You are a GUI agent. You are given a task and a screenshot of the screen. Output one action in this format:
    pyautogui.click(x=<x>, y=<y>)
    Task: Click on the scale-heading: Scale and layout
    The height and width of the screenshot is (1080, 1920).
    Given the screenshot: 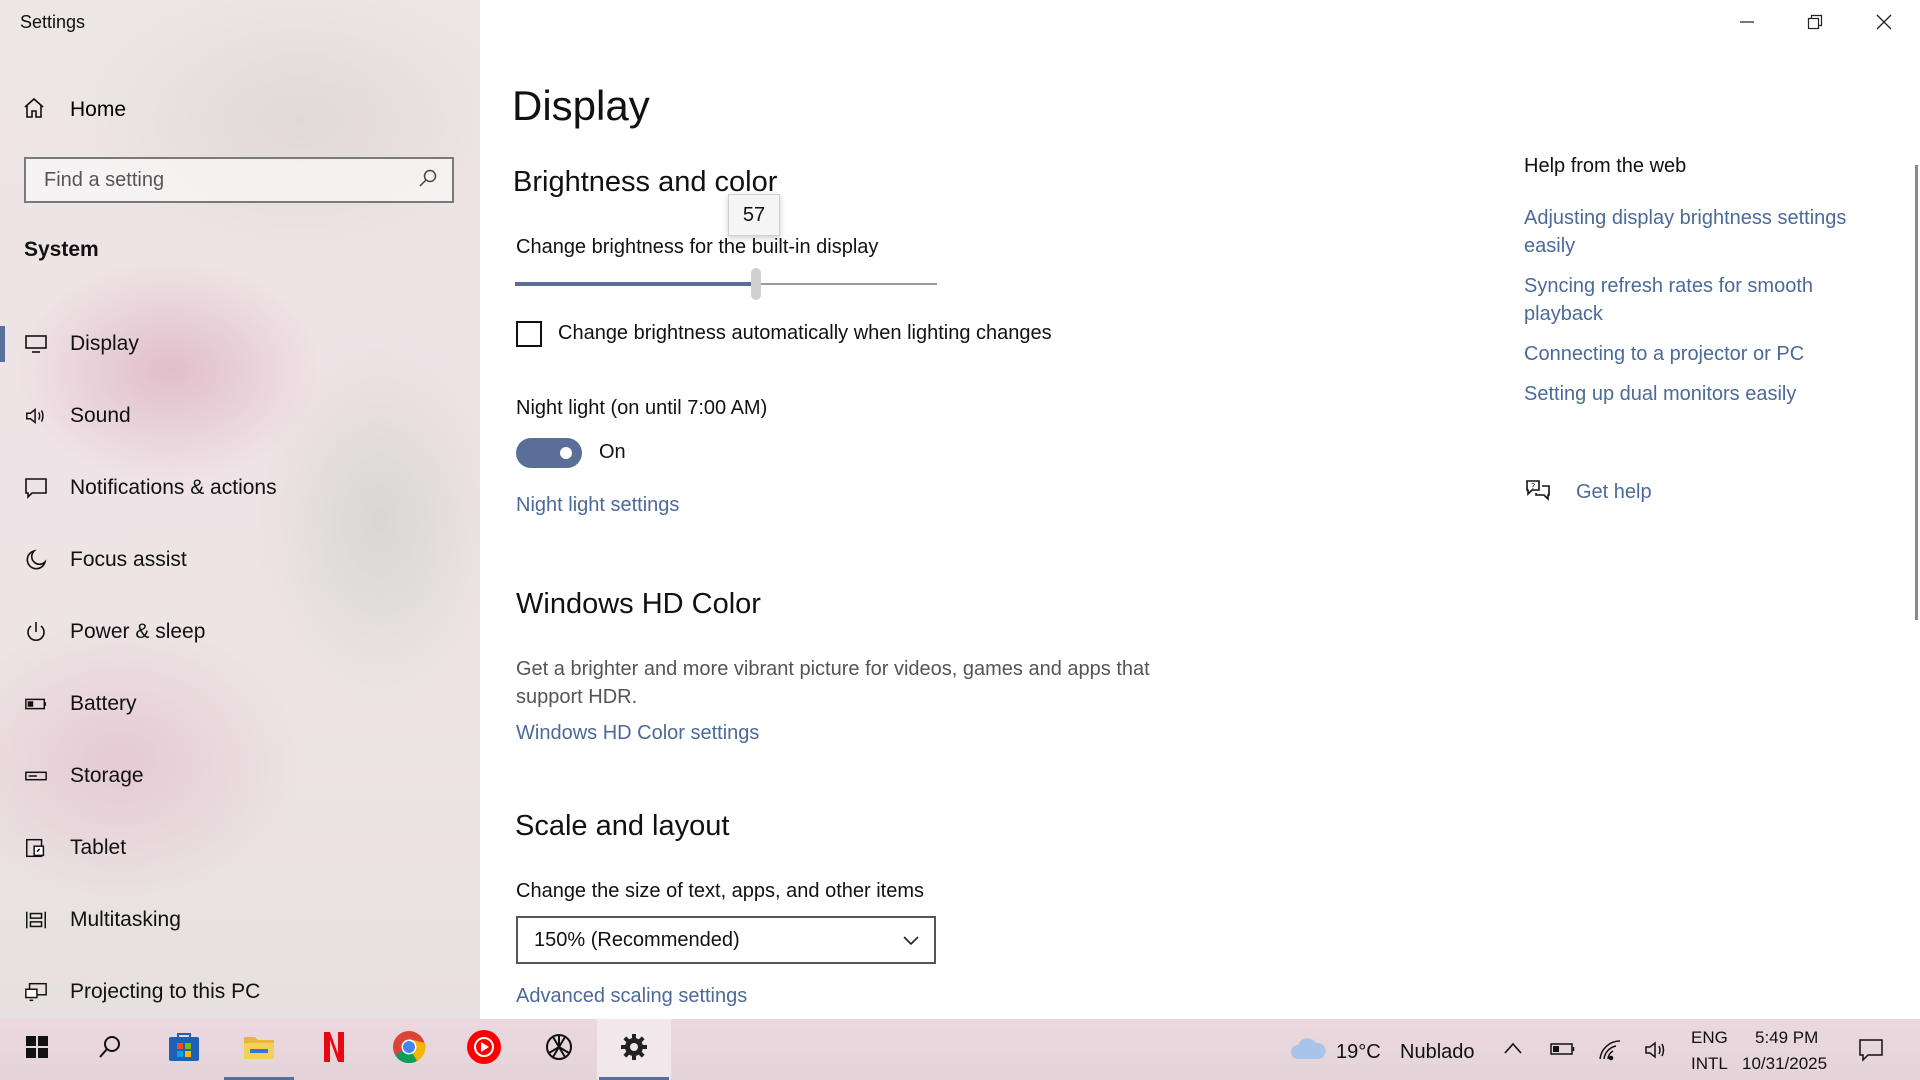 What is the action you would take?
    pyautogui.click(x=622, y=826)
    